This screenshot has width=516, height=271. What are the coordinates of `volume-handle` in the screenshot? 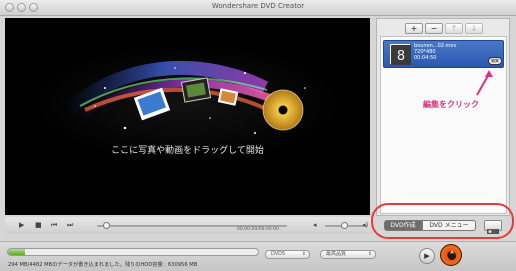 It's located at (344, 225).